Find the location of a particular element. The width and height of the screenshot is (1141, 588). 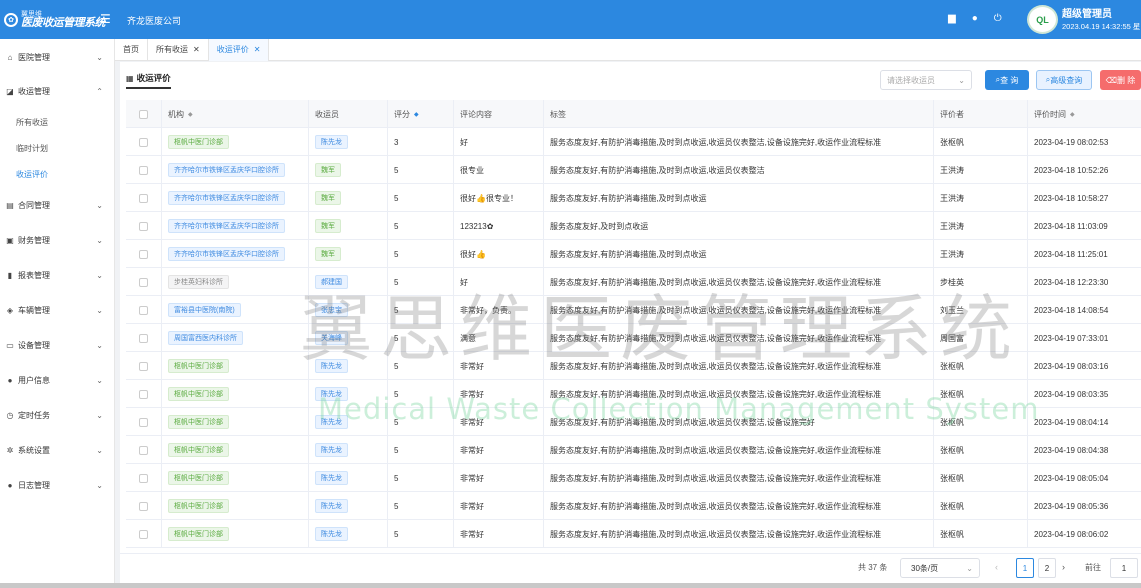

brand-logo: ✿ 翼思维 医废收运管理系统 is located at coordinates (57, 19).